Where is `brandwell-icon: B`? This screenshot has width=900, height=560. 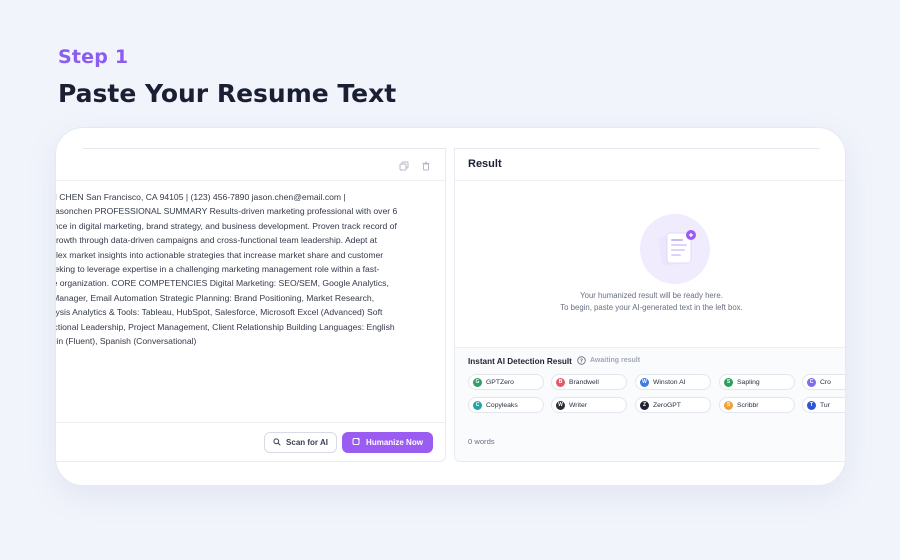
brandwell-icon: B is located at coordinates (560, 382).